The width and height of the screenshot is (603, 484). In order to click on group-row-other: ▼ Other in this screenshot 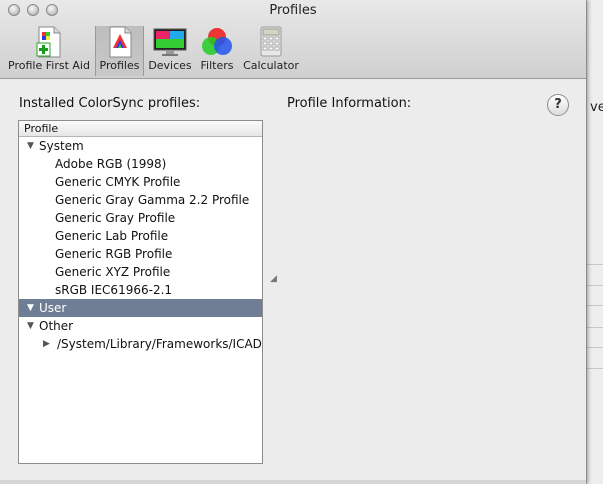, I will do `click(140, 326)`.